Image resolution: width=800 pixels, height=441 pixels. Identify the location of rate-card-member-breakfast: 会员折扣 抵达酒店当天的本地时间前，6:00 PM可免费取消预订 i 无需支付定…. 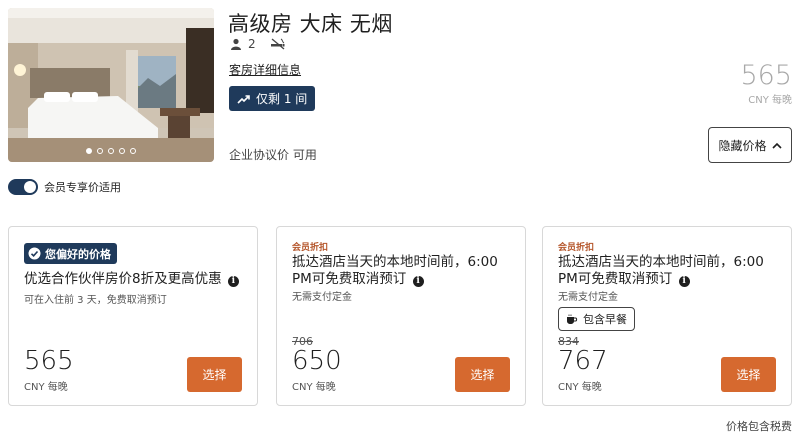
(667, 316).